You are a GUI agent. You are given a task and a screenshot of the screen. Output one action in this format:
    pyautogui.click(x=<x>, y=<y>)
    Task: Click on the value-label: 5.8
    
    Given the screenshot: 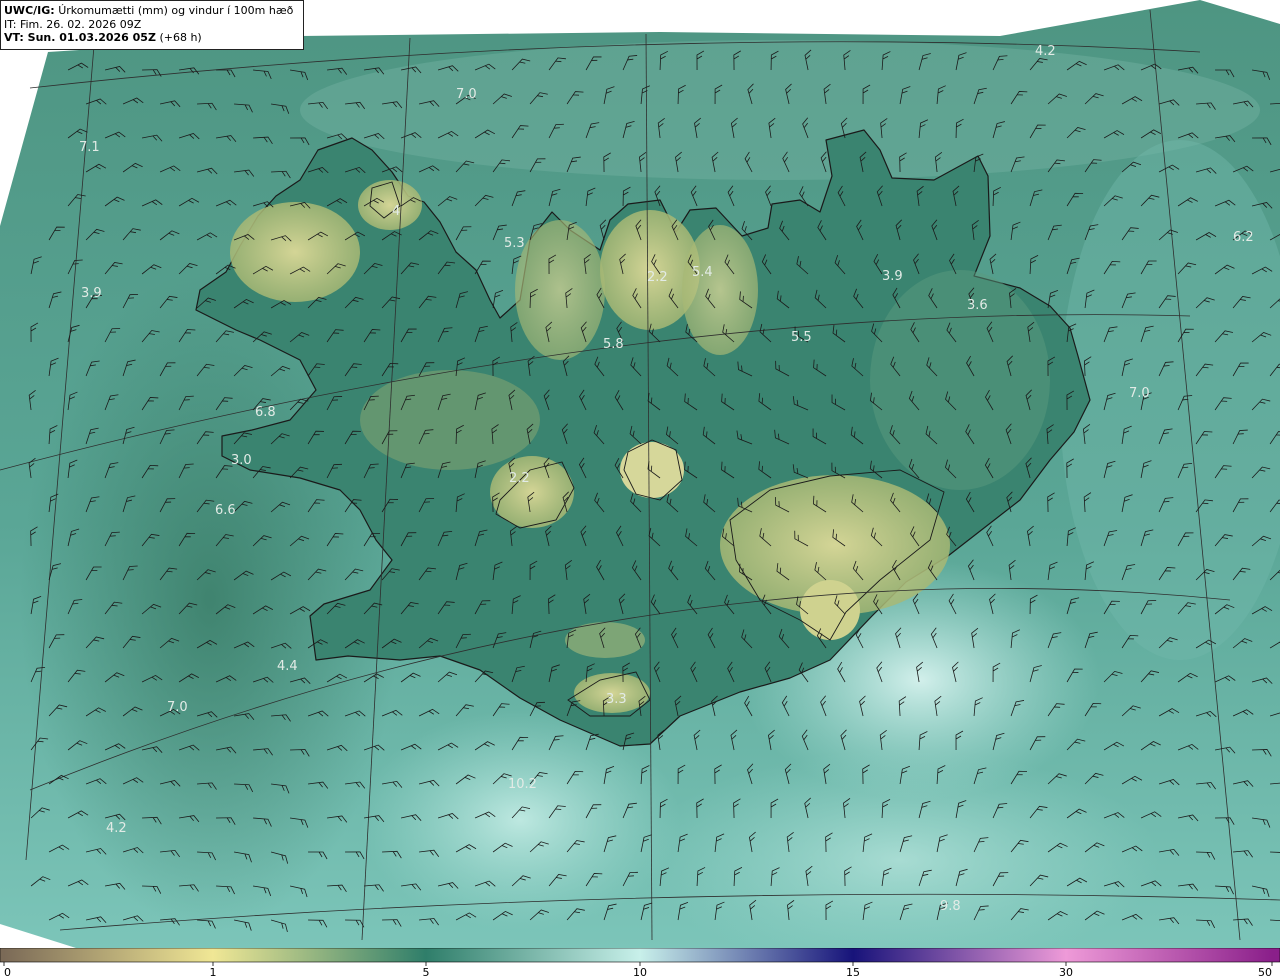 What is the action you would take?
    pyautogui.click(x=613, y=344)
    